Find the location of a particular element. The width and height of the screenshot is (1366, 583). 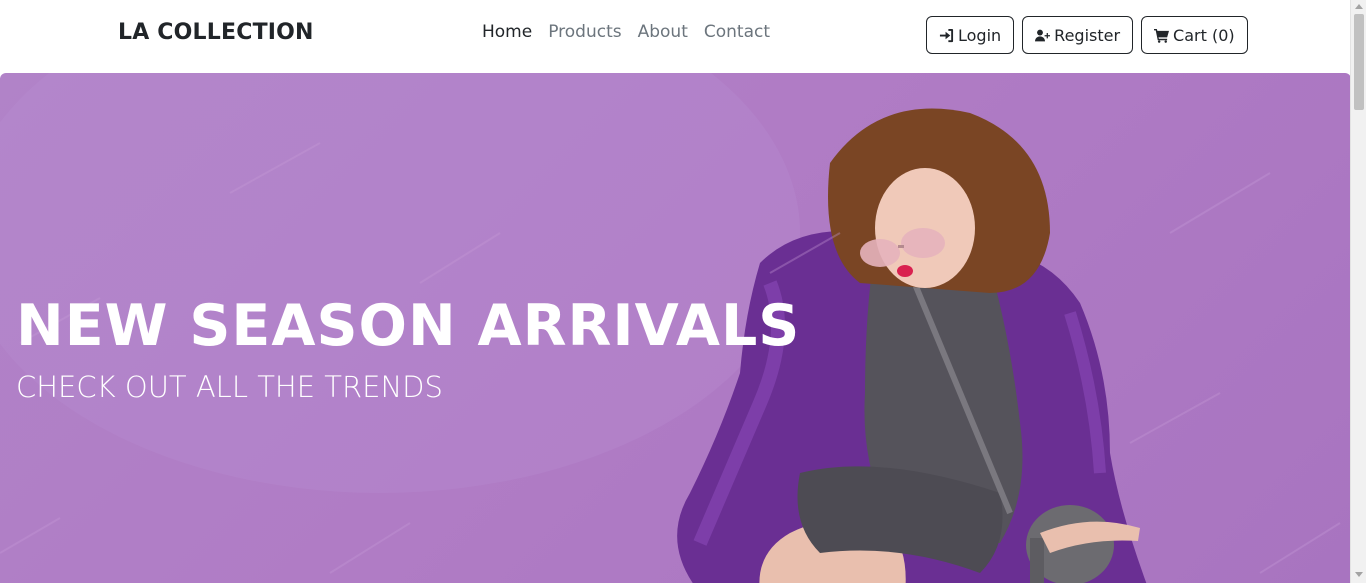

sign-in-icon is located at coordinates (946, 35).